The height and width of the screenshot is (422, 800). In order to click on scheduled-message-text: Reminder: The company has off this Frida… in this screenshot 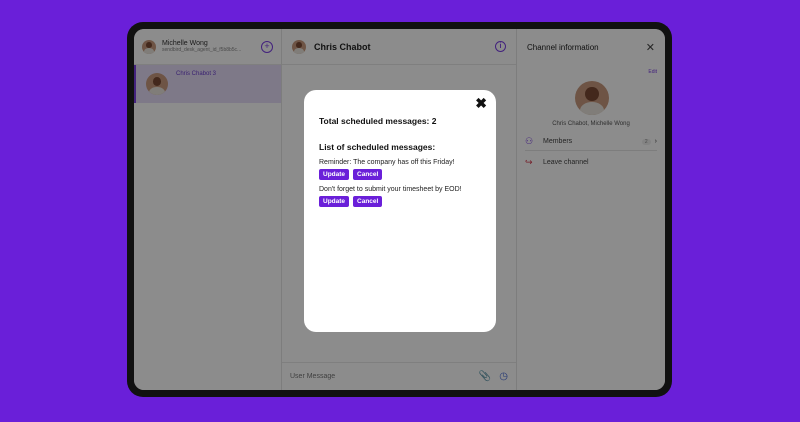, I will do `click(387, 162)`.